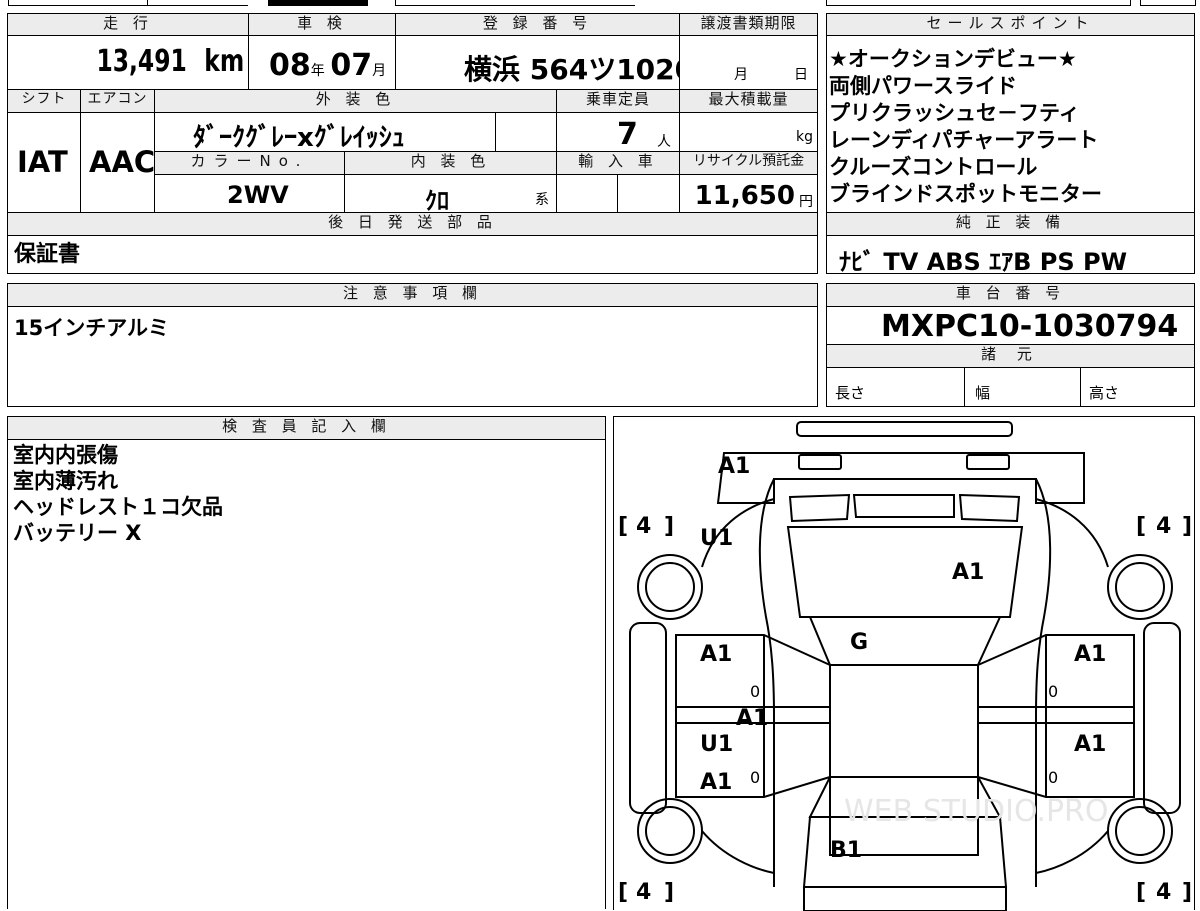  Describe the element at coordinates (450, 163) in the screenshot. I see `interior-header: 内 装 色` at that location.